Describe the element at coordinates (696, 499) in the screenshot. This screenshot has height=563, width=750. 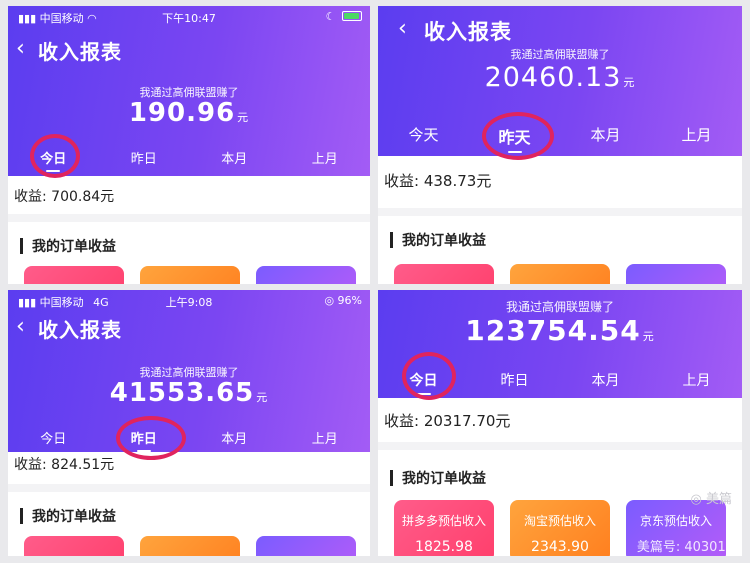
I see `watermark-icon: ◎` at that location.